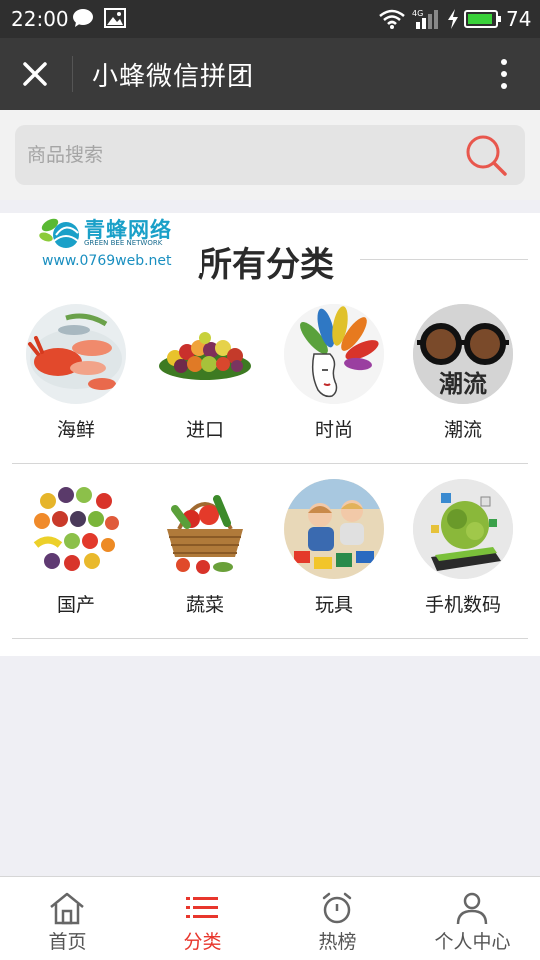 This screenshot has width=540, height=960. What do you see at coordinates (204, 430) in the screenshot?
I see `category-label: 进口` at bounding box center [204, 430].